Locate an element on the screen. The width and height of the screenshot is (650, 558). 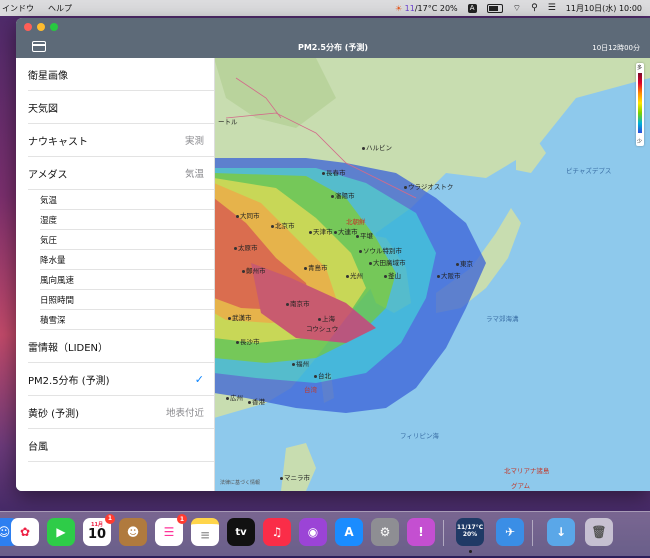
map-label-pichaz: ピチャズデプス is located at coordinates (589, 171).